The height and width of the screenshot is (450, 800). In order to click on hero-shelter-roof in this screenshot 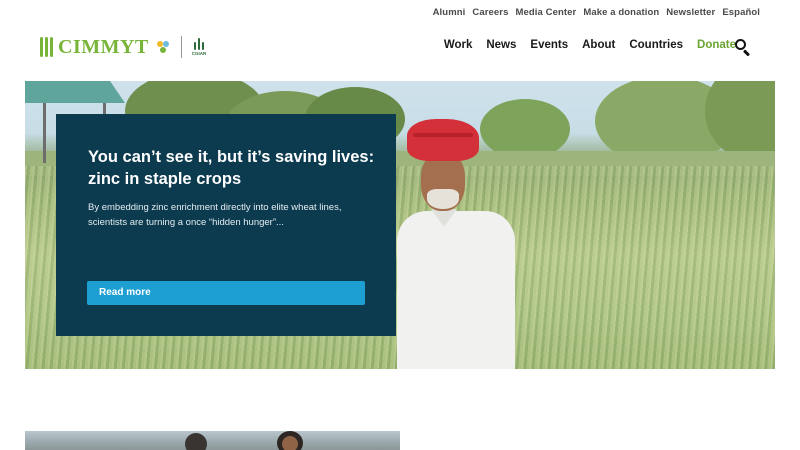, I will do `click(75, 92)`.